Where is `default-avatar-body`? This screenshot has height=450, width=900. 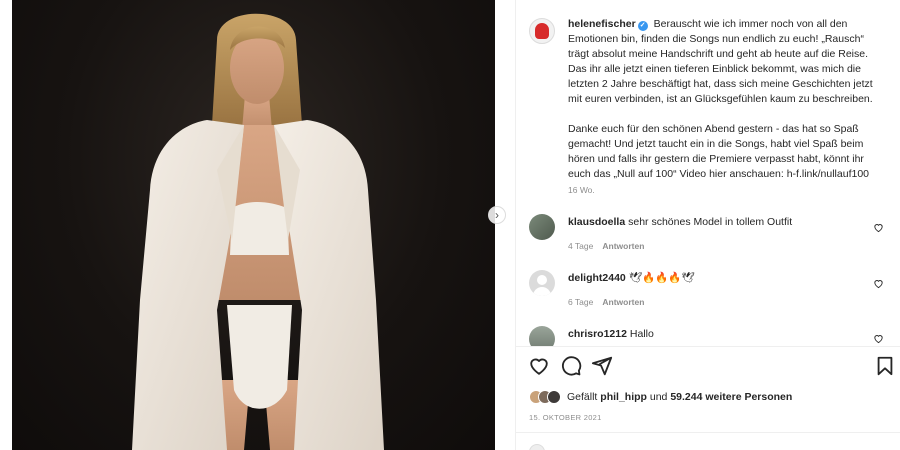 default-avatar-body is located at coordinates (542, 291).